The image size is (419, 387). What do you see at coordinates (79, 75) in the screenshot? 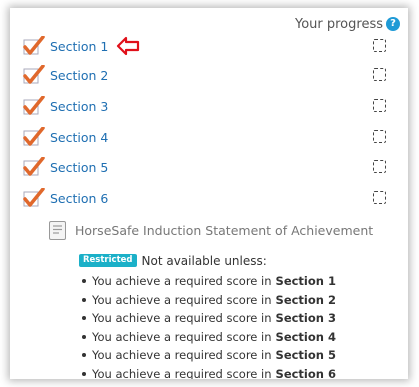
I see `section-link-2: Section 2` at bounding box center [79, 75].